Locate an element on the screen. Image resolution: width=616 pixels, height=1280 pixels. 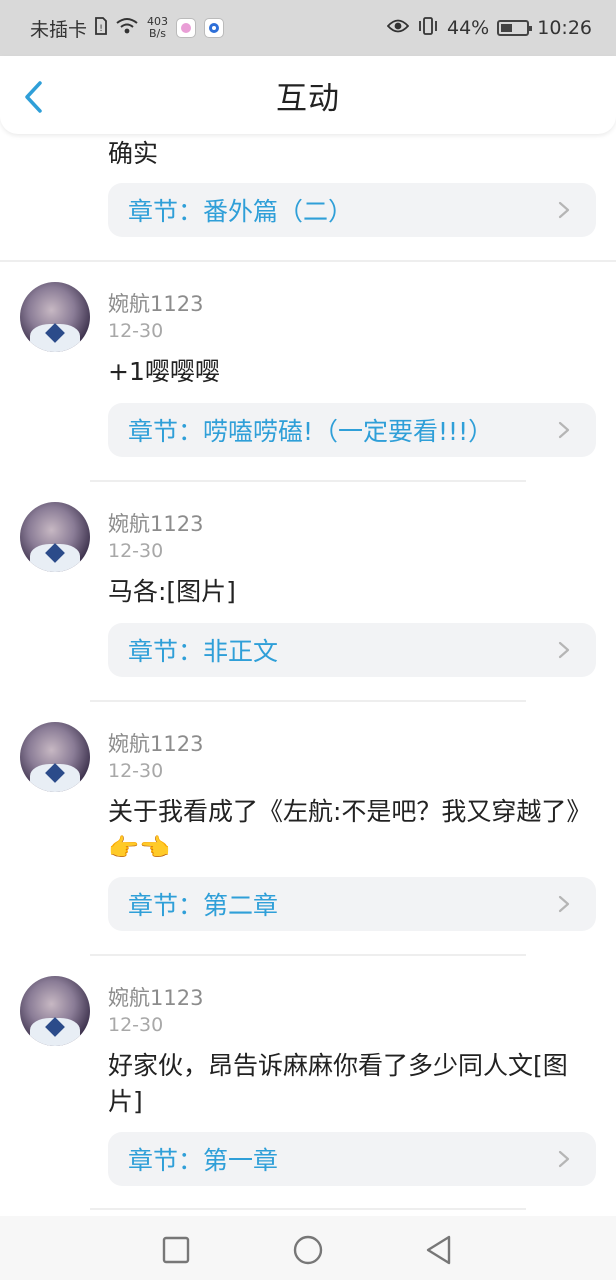
notification-app-icon is located at coordinates (186, 28).